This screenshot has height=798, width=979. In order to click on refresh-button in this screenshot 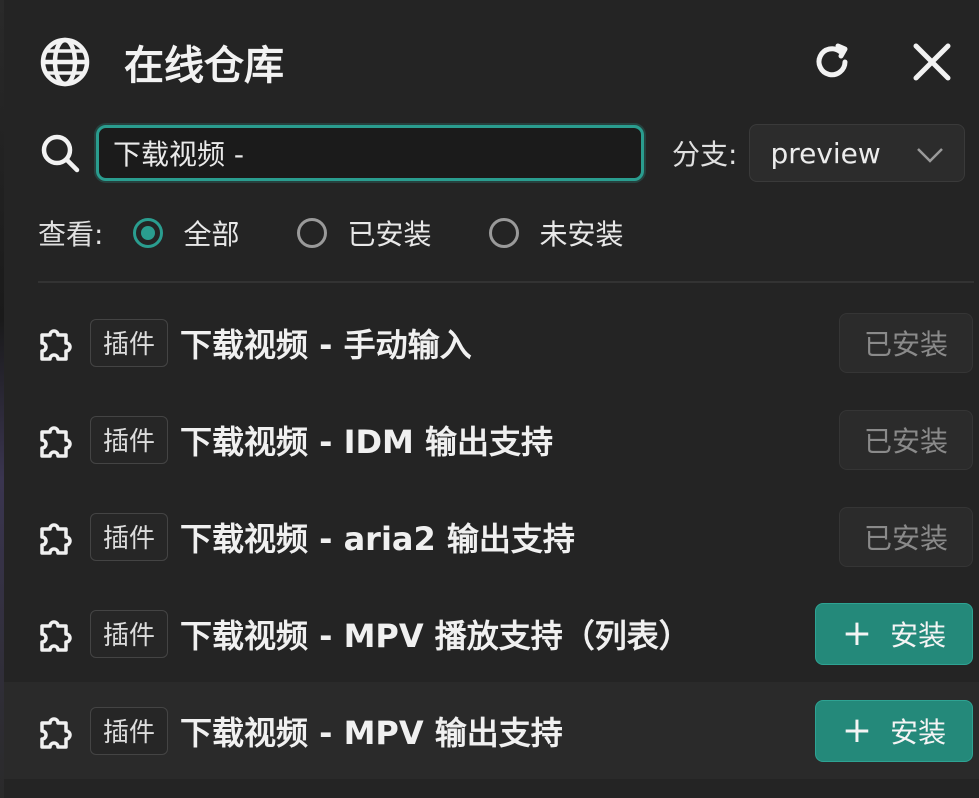, I will do `click(832, 62)`.